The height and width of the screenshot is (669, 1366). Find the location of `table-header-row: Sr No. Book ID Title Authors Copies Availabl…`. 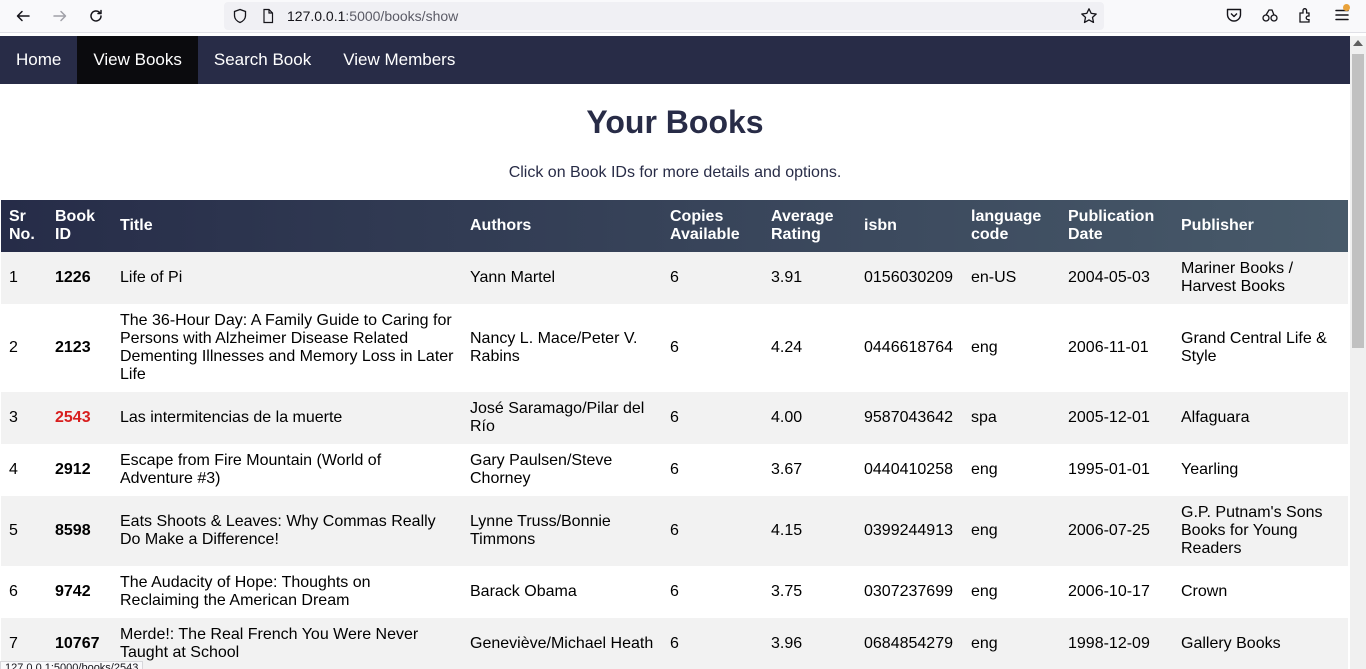

table-header-row: Sr No. Book ID Title Authors Copies Availabl… is located at coordinates (674, 226).